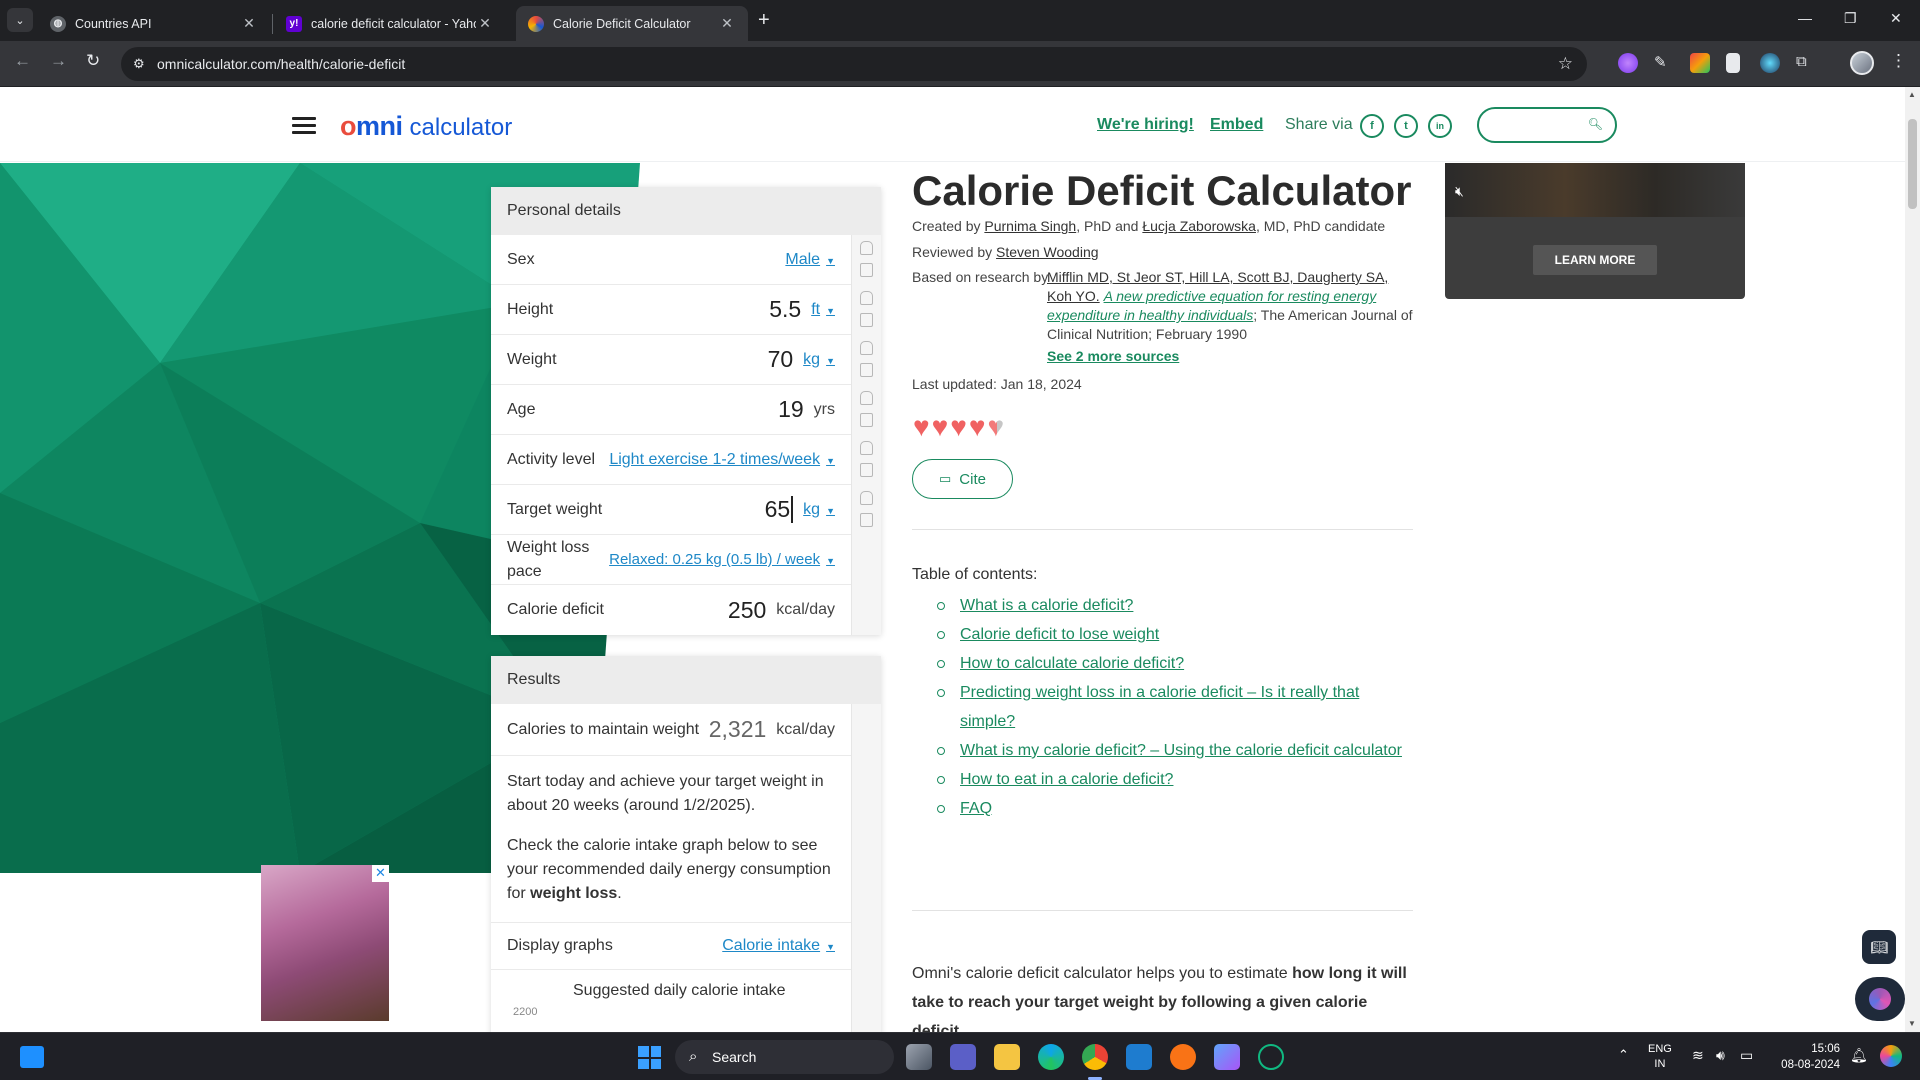  What do you see at coordinates (1898, 61) in the screenshot?
I see `browser-menu-icon: ⋮` at bounding box center [1898, 61].